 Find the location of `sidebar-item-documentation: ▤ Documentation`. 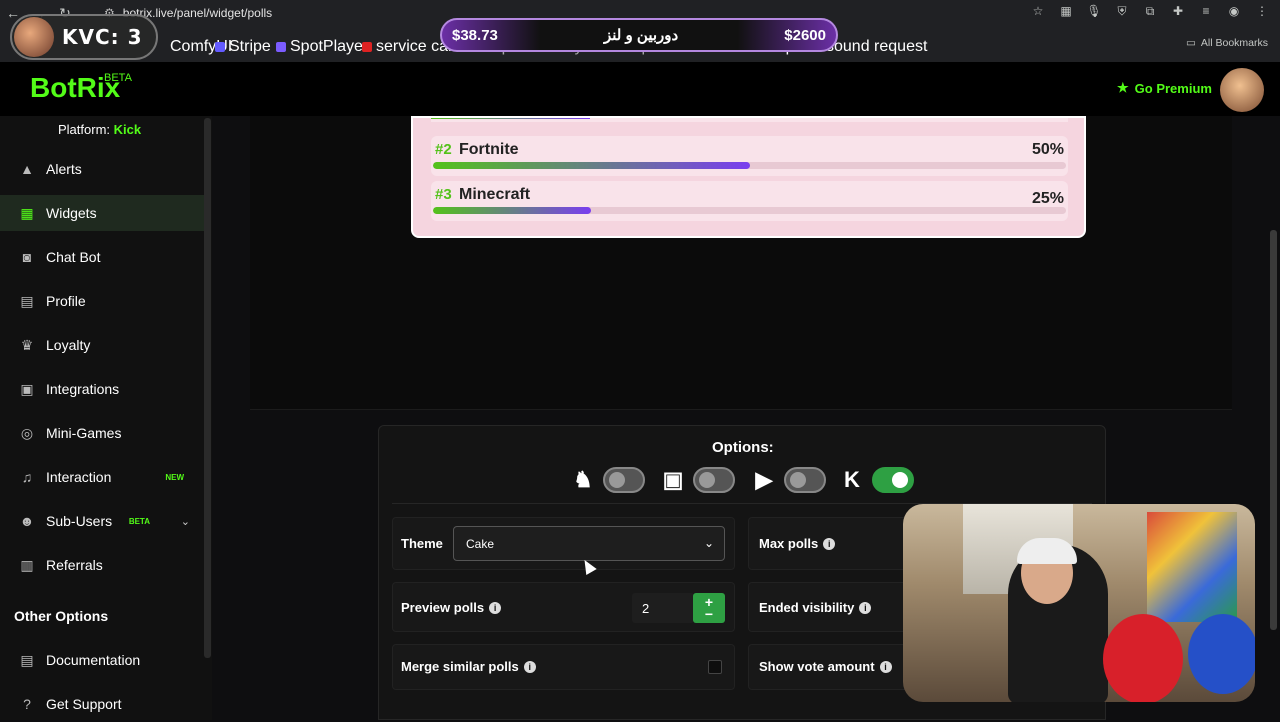

sidebar-item-documentation: ▤ Documentation is located at coordinates (102, 660).